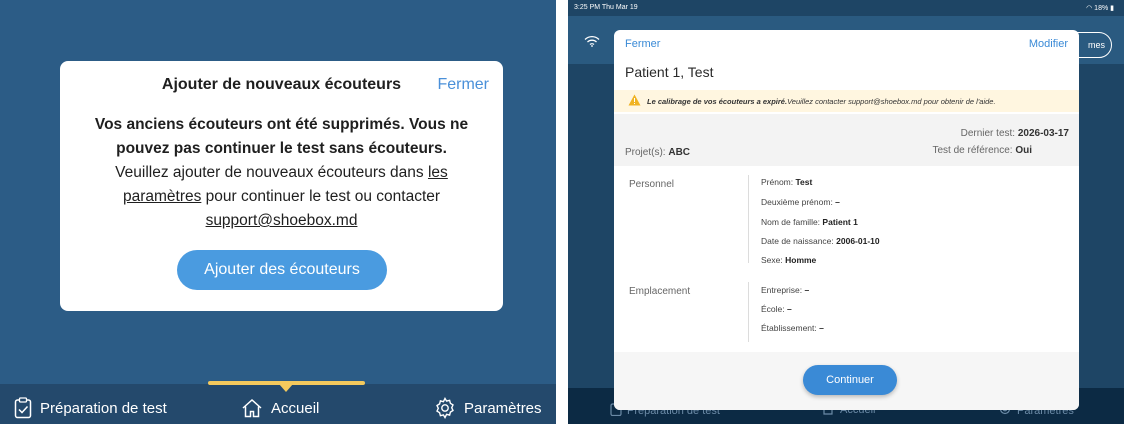  What do you see at coordinates (679, 152) in the screenshot?
I see `project-value: ABC` at bounding box center [679, 152].